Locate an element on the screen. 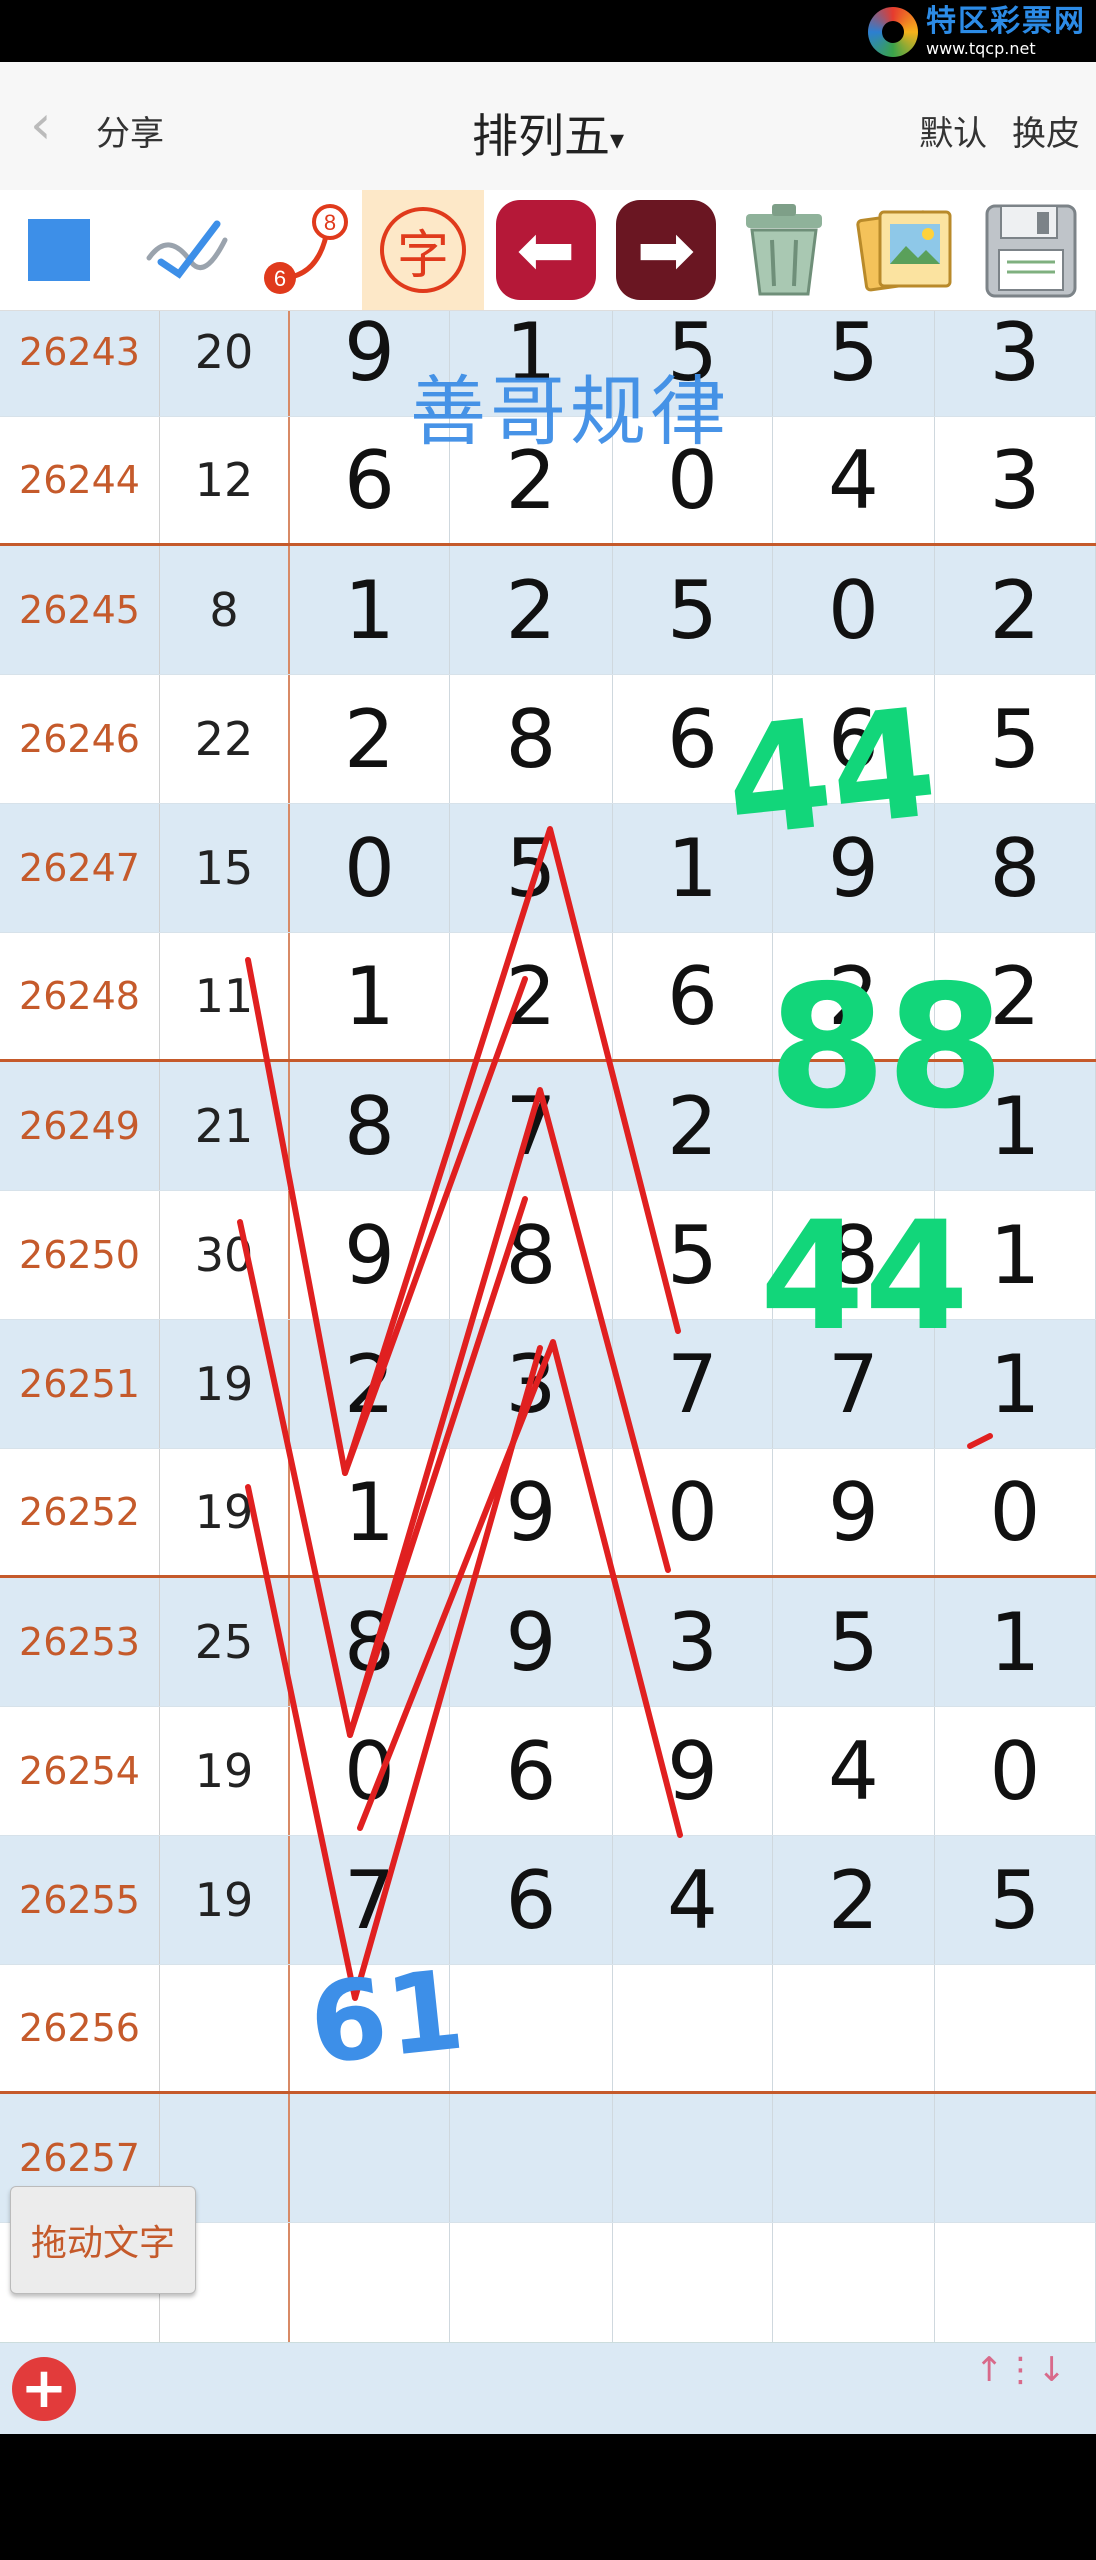  connect-path-icon: 8 6 is located at coordinates (306, 249).